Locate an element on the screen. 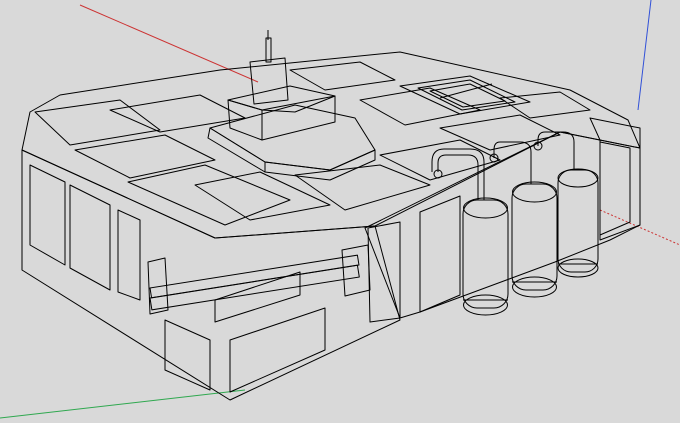 The width and height of the screenshot is (680, 423). top-panel-c is located at coordinates (262, 196).